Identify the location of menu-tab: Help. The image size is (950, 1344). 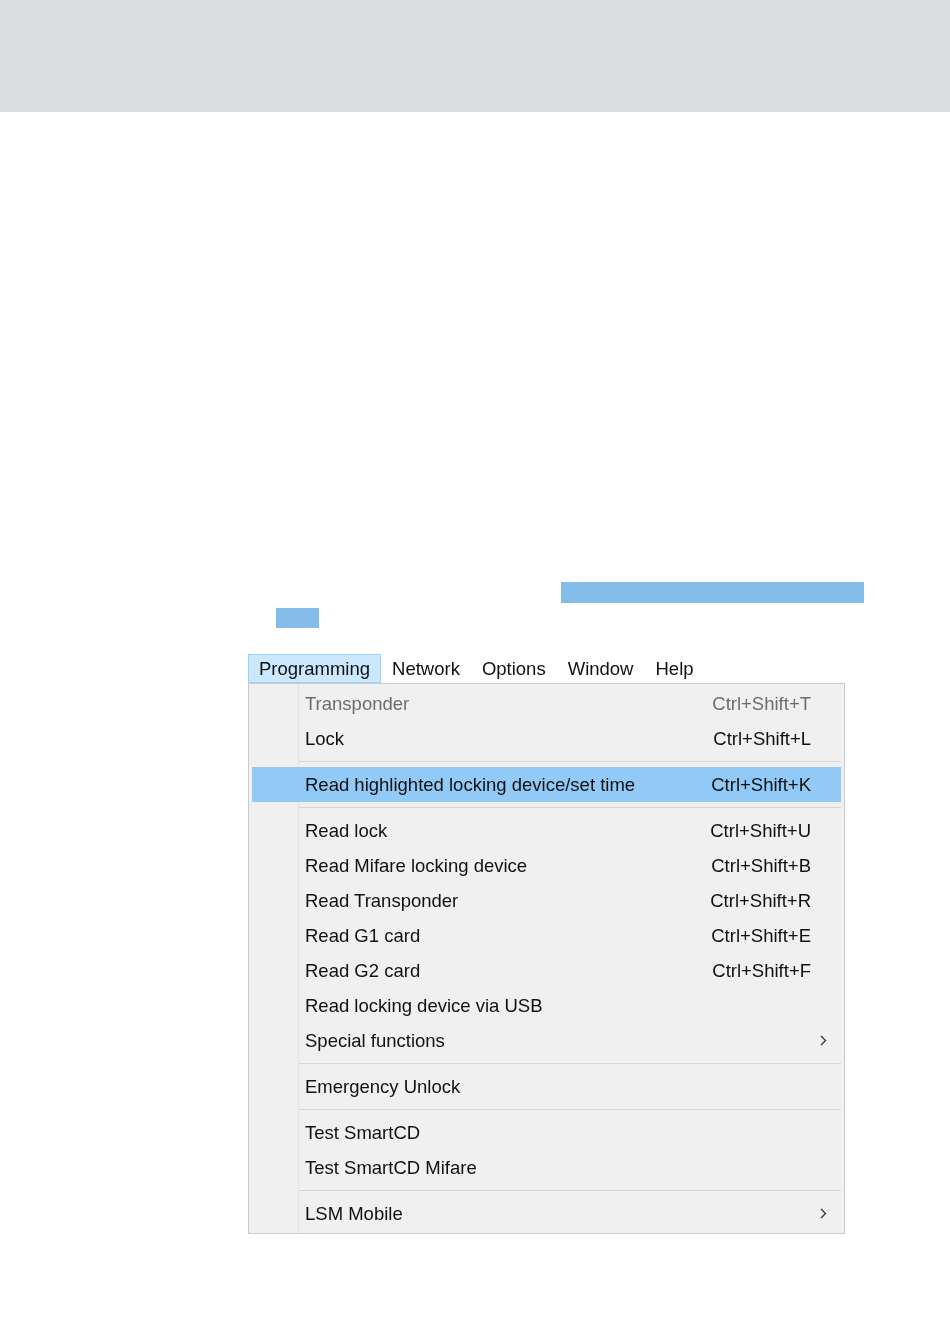
(674, 668).